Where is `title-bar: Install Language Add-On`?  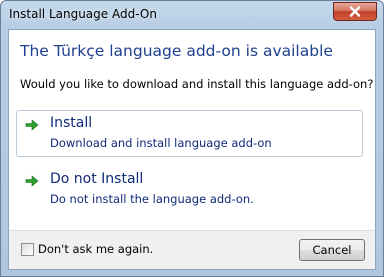 title-bar: Install Language Add-On is located at coordinates (192, 15).